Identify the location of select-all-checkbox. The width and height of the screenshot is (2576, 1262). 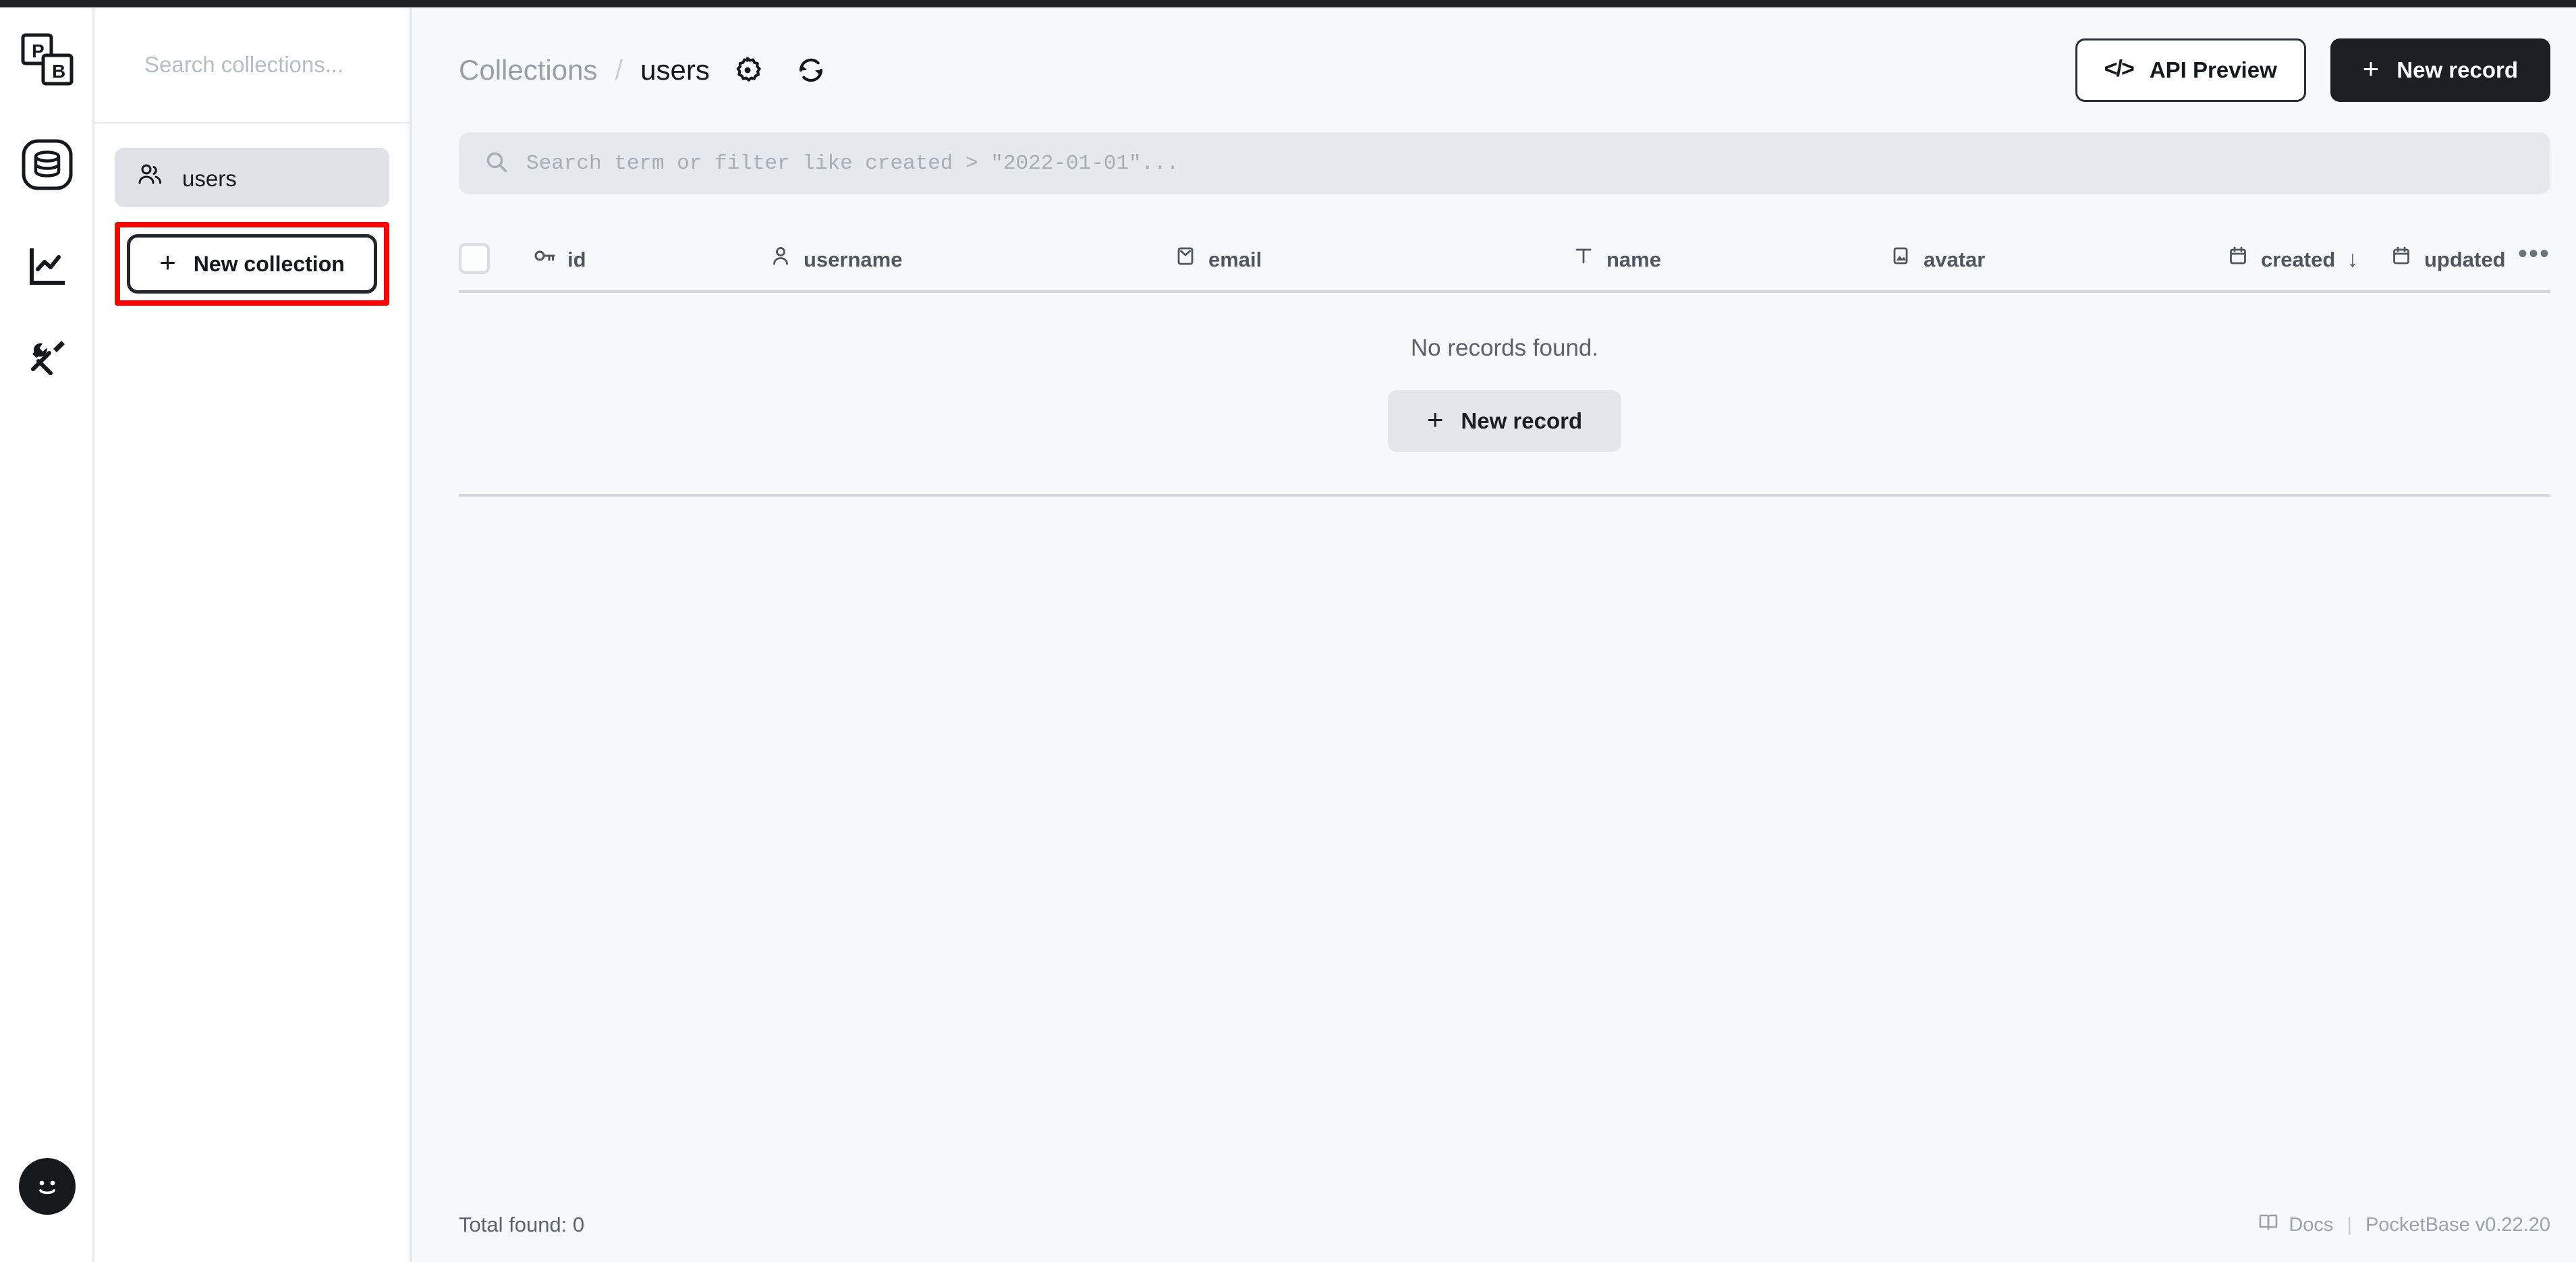
(474, 259).